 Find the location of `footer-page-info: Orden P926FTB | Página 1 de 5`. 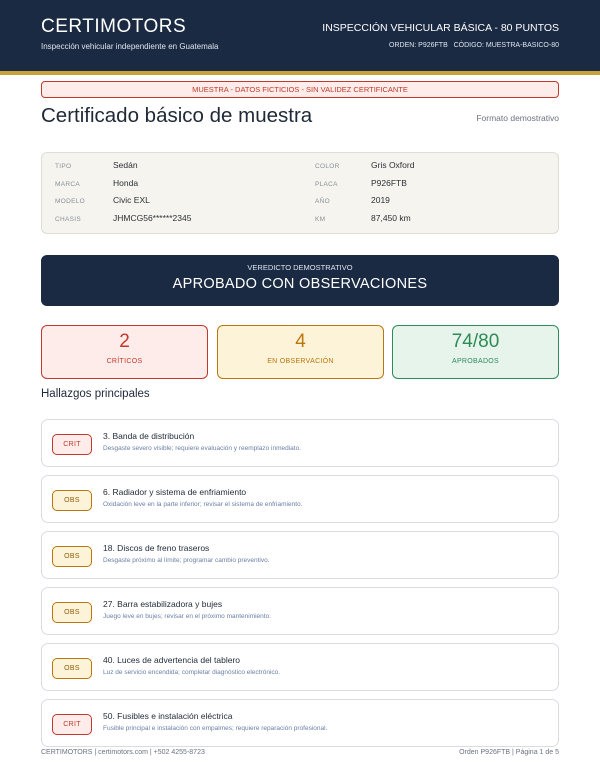

footer-page-info: Orden P926FTB | Página 1 de 5 is located at coordinates (509, 752).